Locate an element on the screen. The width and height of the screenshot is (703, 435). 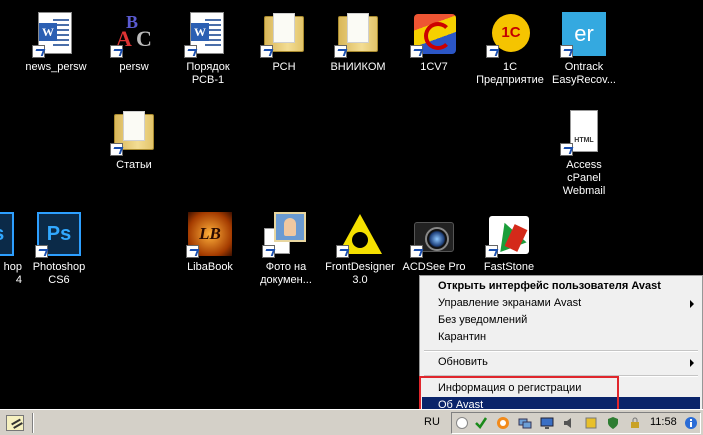
photo-document-icon is located at coordinates (286, 234).